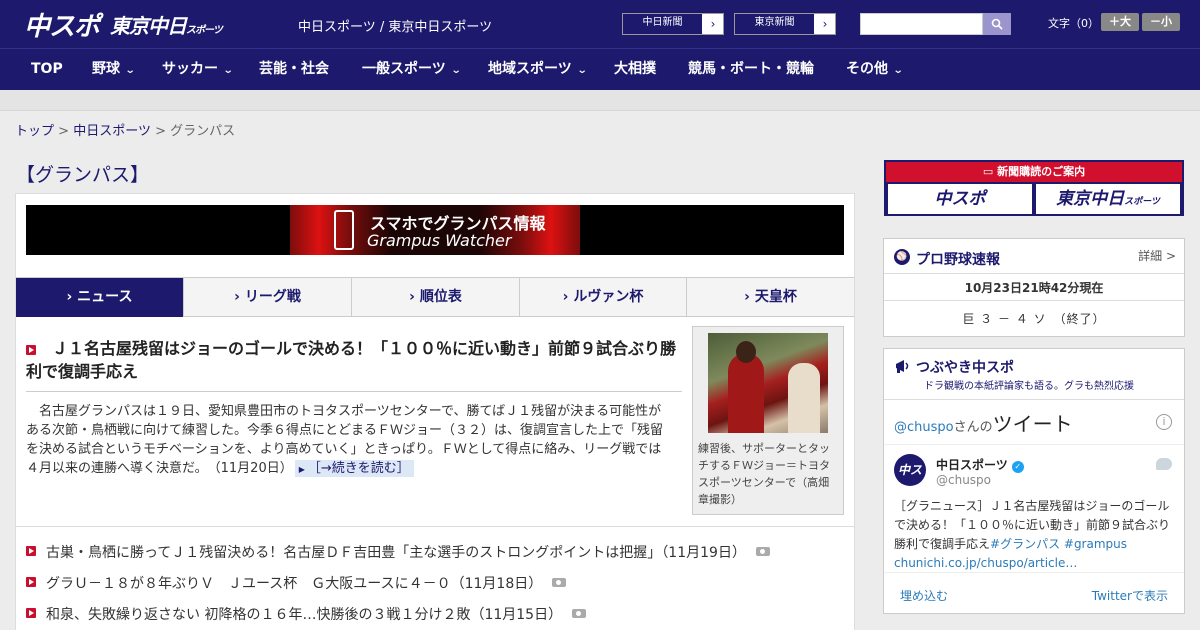  What do you see at coordinates (190, 69) in the screenshot?
I see `nav-label: サッカー` at bounding box center [190, 69].